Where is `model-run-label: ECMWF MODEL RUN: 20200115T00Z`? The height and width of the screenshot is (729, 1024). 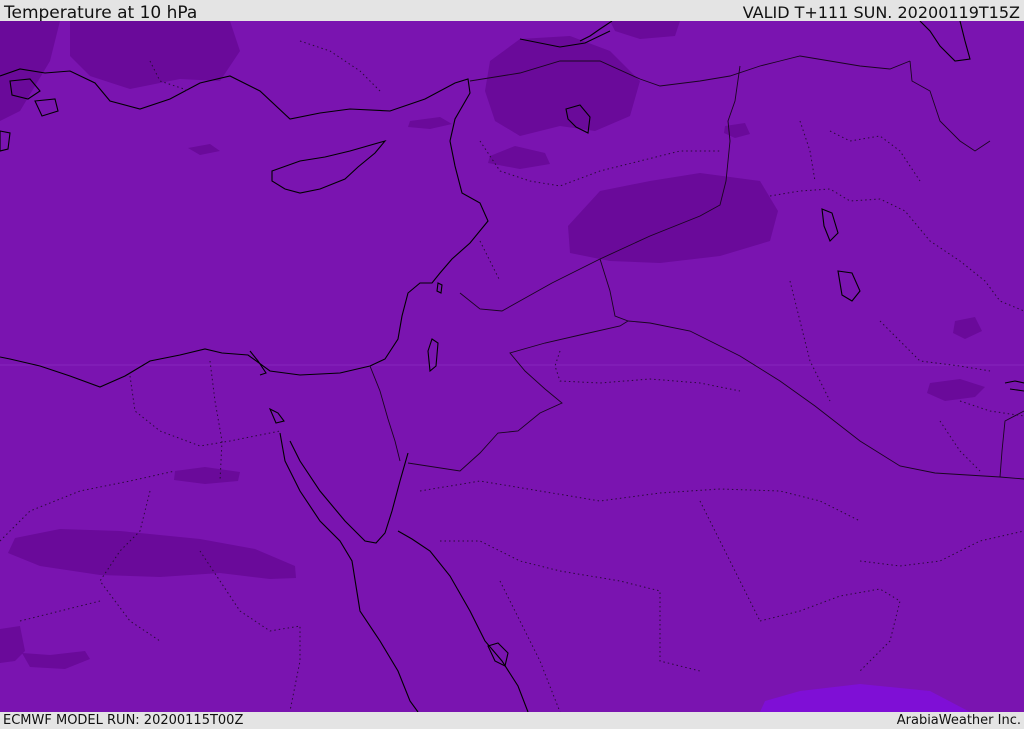 model-run-label: ECMWF MODEL RUN: 20200115T00Z is located at coordinates (123, 720).